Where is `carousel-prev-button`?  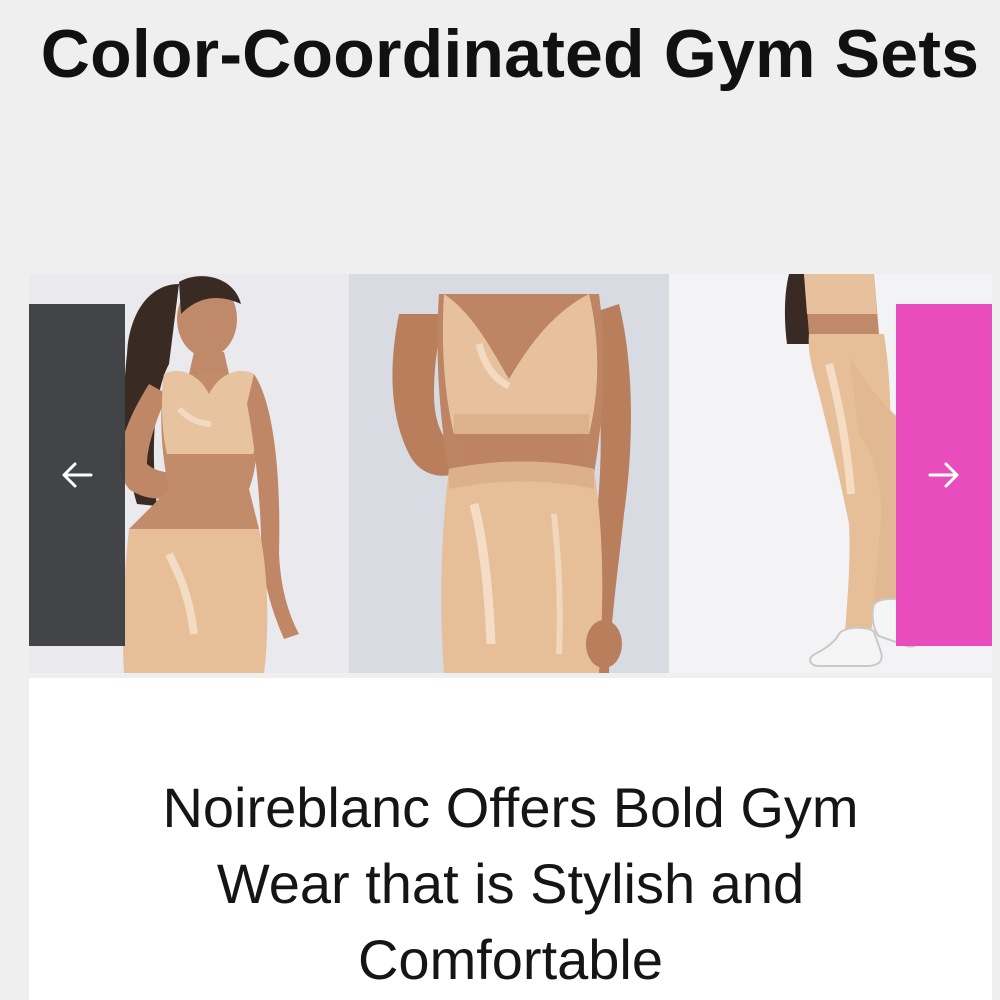 carousel-prev-button is located at coordinates (77, 475).